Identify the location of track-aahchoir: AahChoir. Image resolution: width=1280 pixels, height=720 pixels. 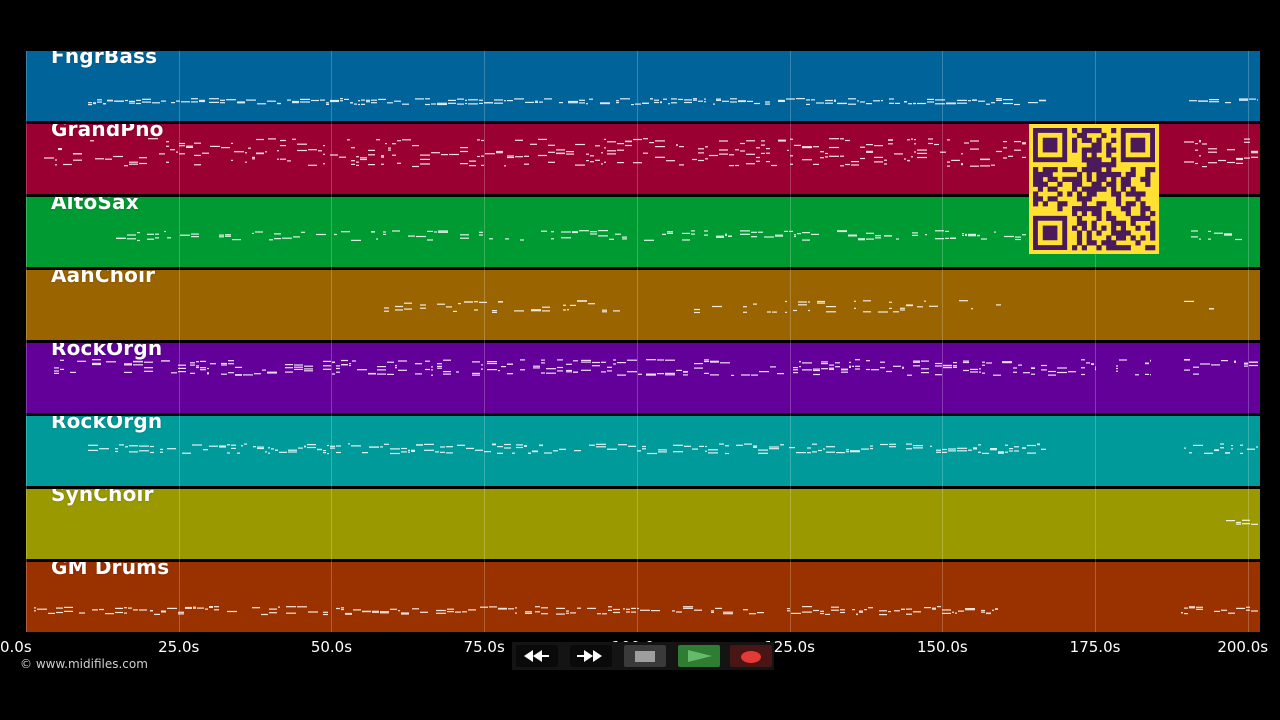
(643, 305).